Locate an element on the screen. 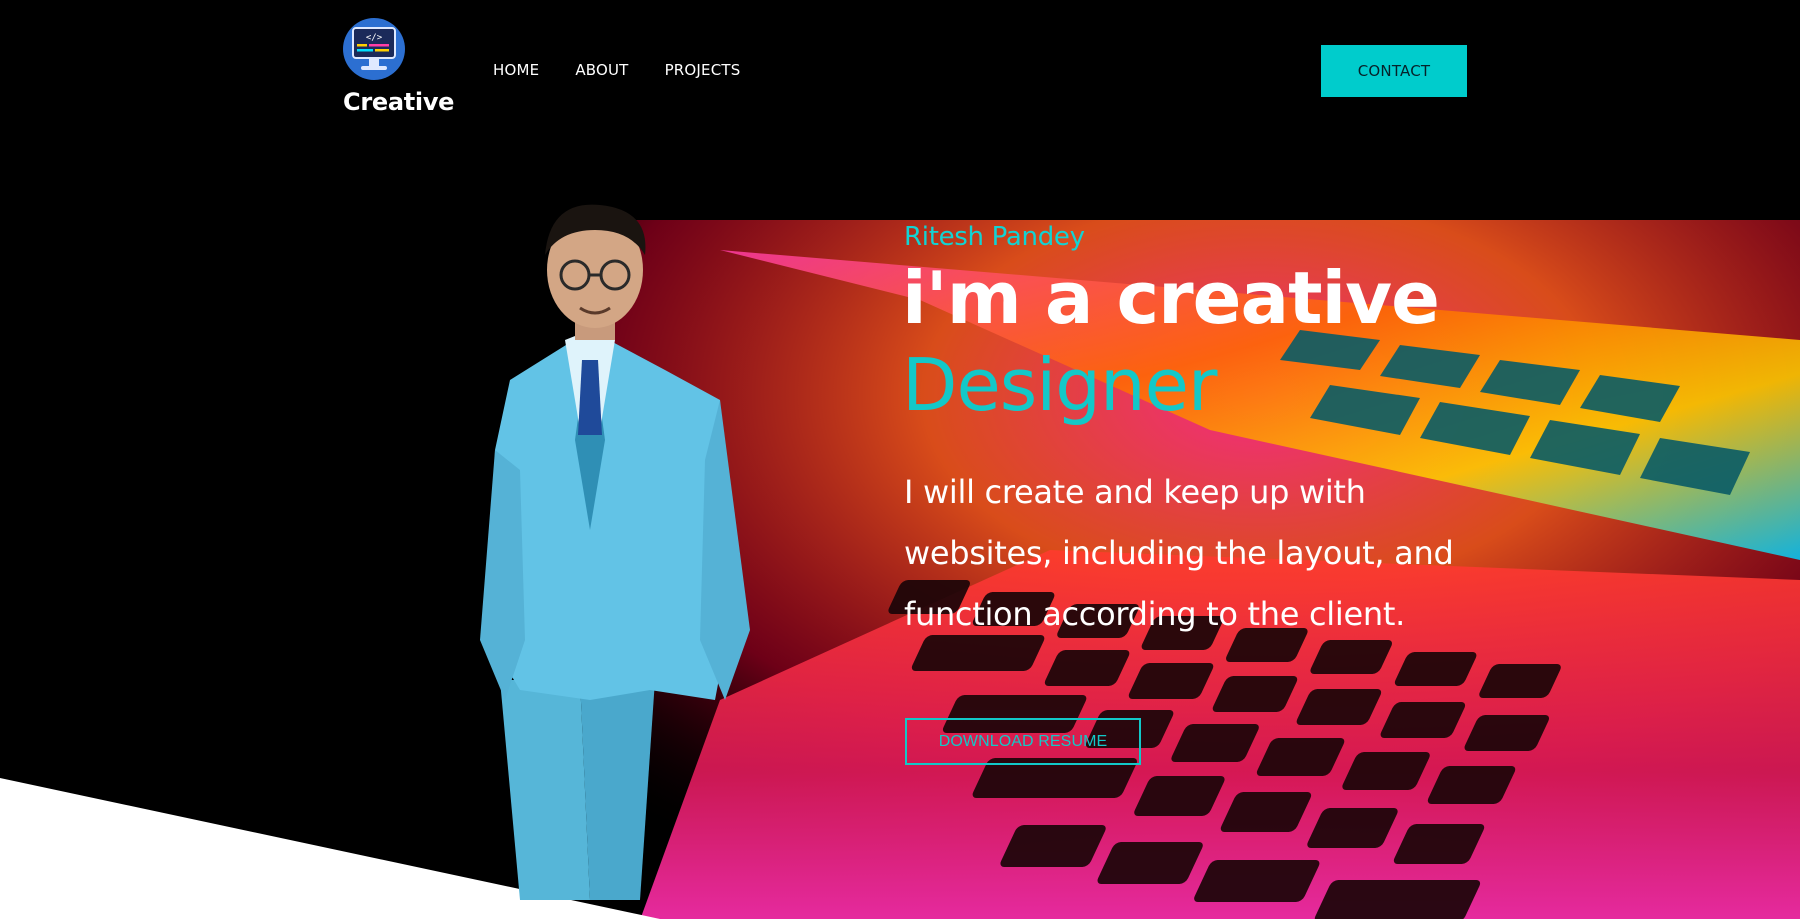 The image size is (1800, 919). person-portrait-image is located at coordinates (615, 552).